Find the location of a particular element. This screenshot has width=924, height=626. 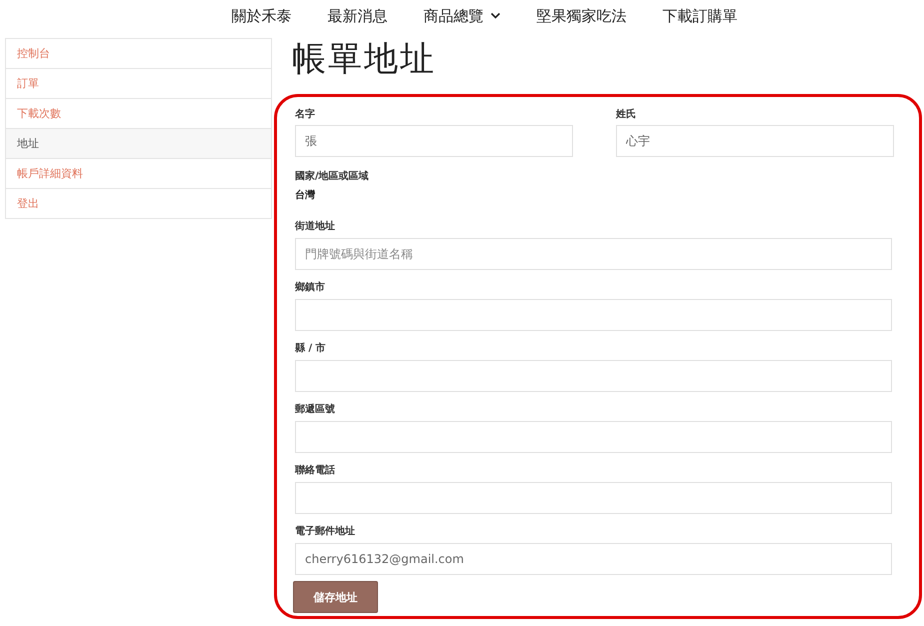

sidebar-item: 登出 is located at coordinates (138, 204).